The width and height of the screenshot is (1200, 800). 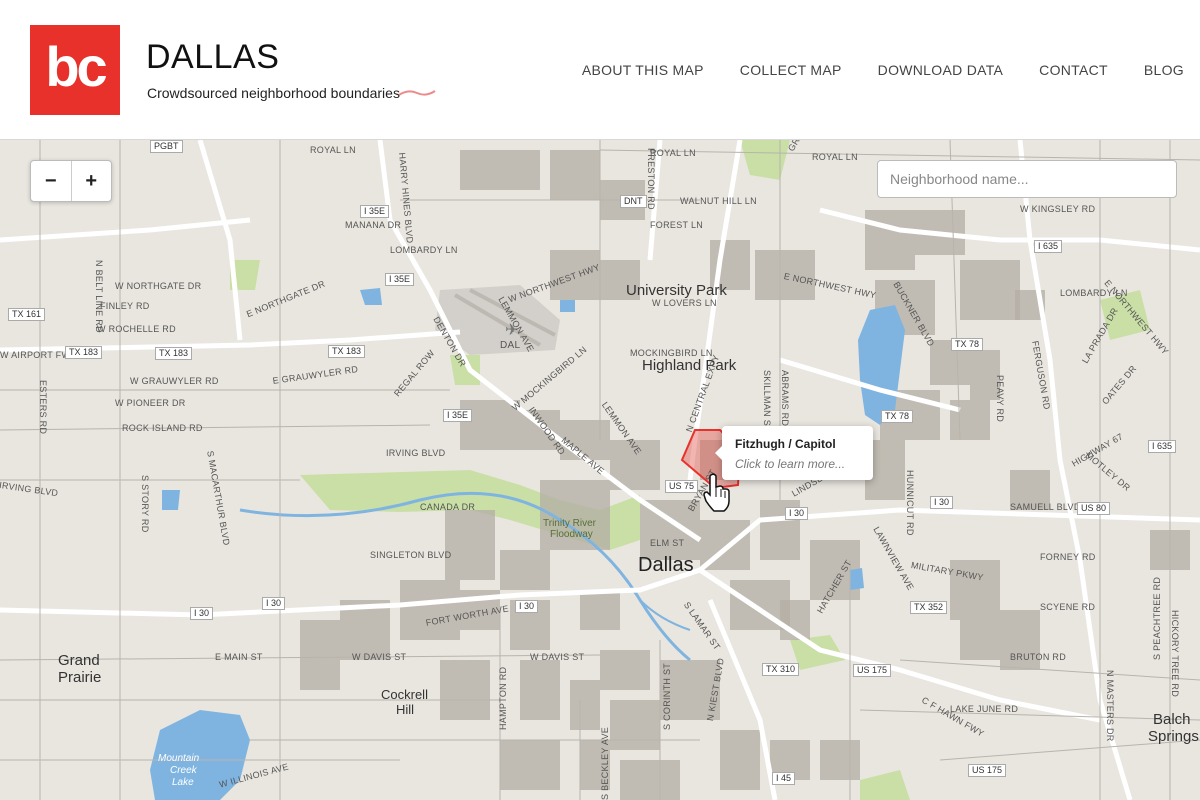 What do you see at coordinates (411, 555) in the screenshot?
I see `street-label: SINGLETON BLVD` at bounding box center [411, 555].